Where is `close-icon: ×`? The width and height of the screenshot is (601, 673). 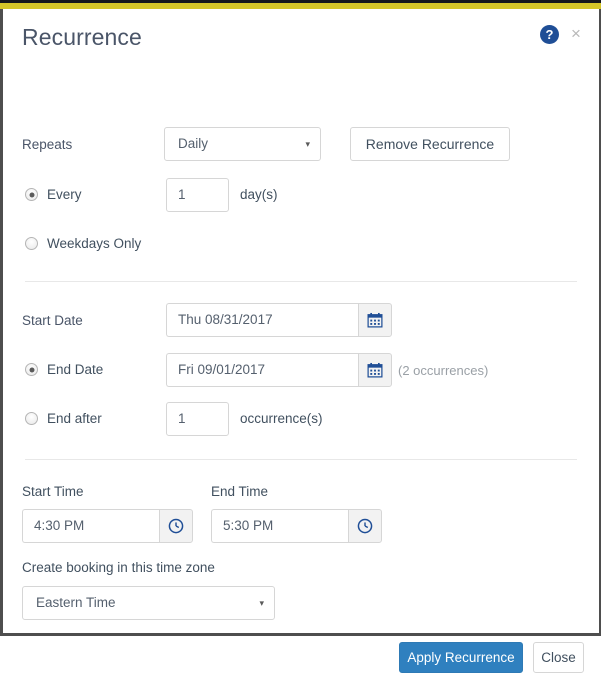
close-icon: × is located at coordinates (576, 33).